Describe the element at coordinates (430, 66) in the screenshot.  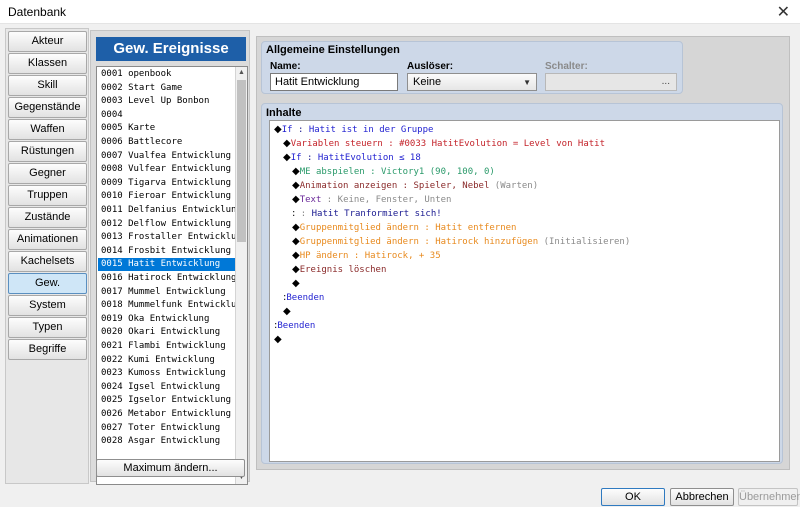
I see `trigger-label: Auslöser:` at that location.